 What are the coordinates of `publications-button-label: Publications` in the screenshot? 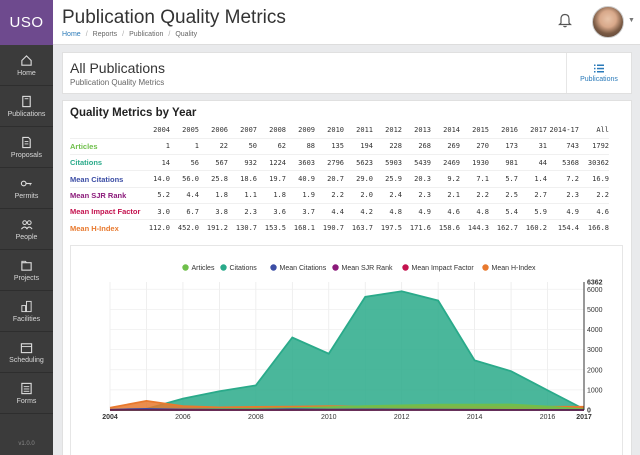 It's located at (599, 79).